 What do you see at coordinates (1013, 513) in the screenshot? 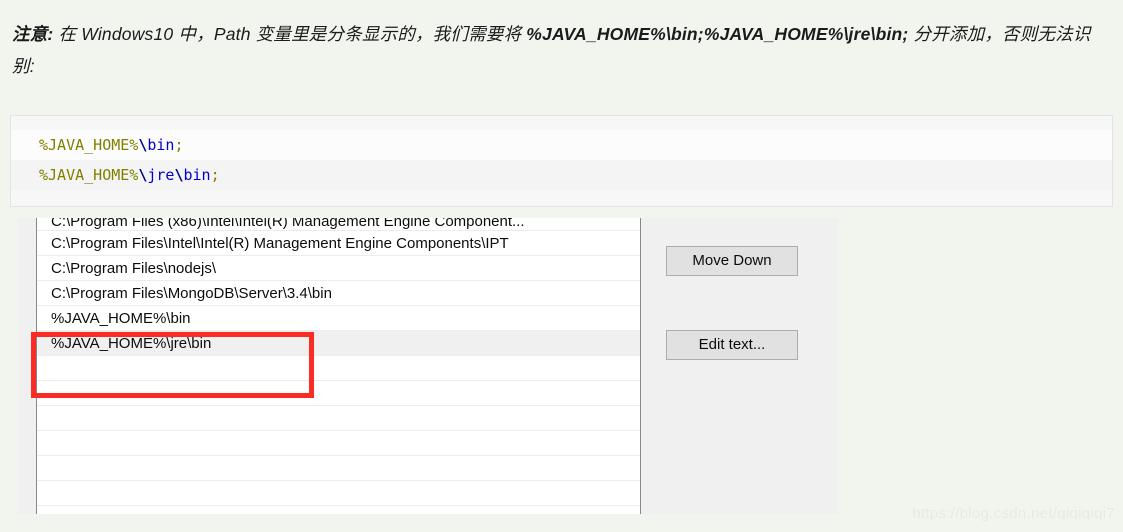
I see `watermark: https://blog.csdn.net/qiqiqiqi7` at bounding box center [1013, 513].